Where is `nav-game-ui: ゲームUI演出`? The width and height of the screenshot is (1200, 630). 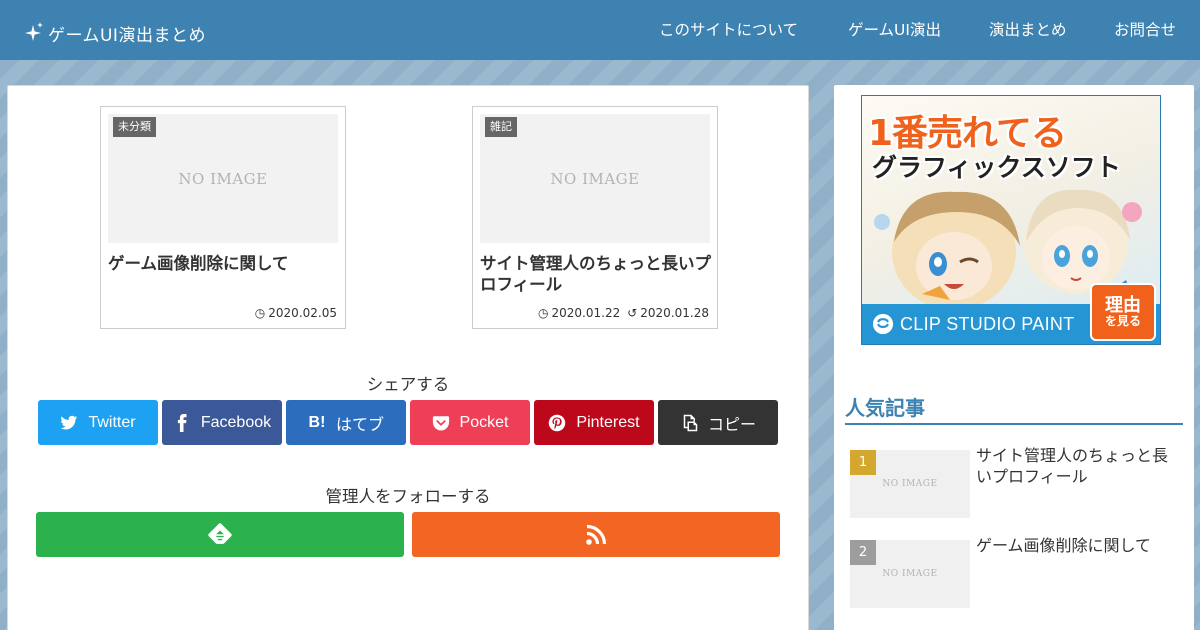 nav-game-ui: ゲームUI演出 is located at coordinates (898, 30).